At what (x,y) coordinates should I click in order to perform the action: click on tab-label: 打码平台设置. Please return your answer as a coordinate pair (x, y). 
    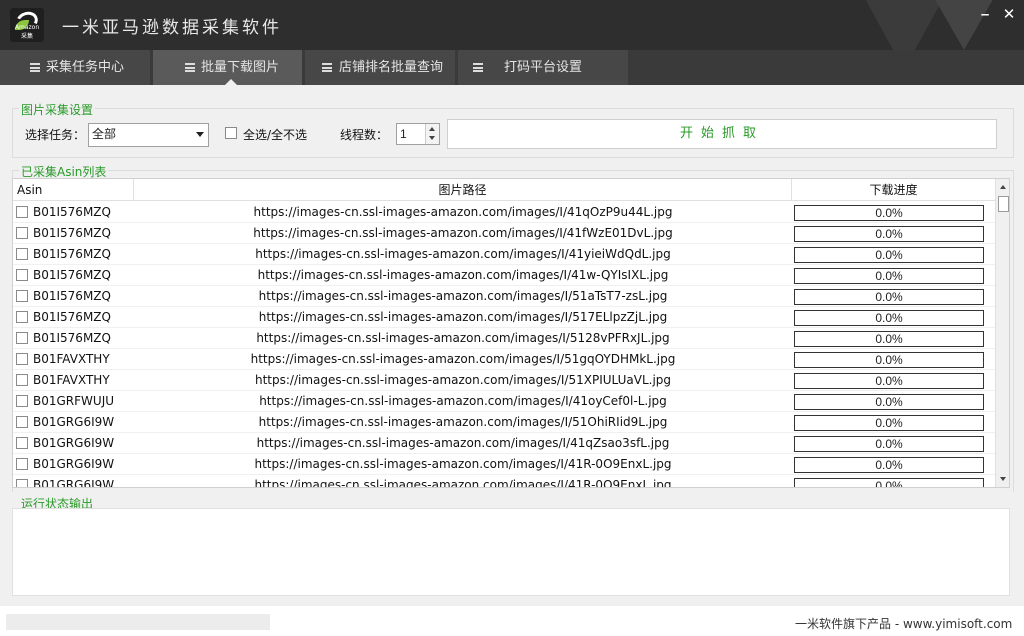
    Looking at the image, I should click on (543, 67).